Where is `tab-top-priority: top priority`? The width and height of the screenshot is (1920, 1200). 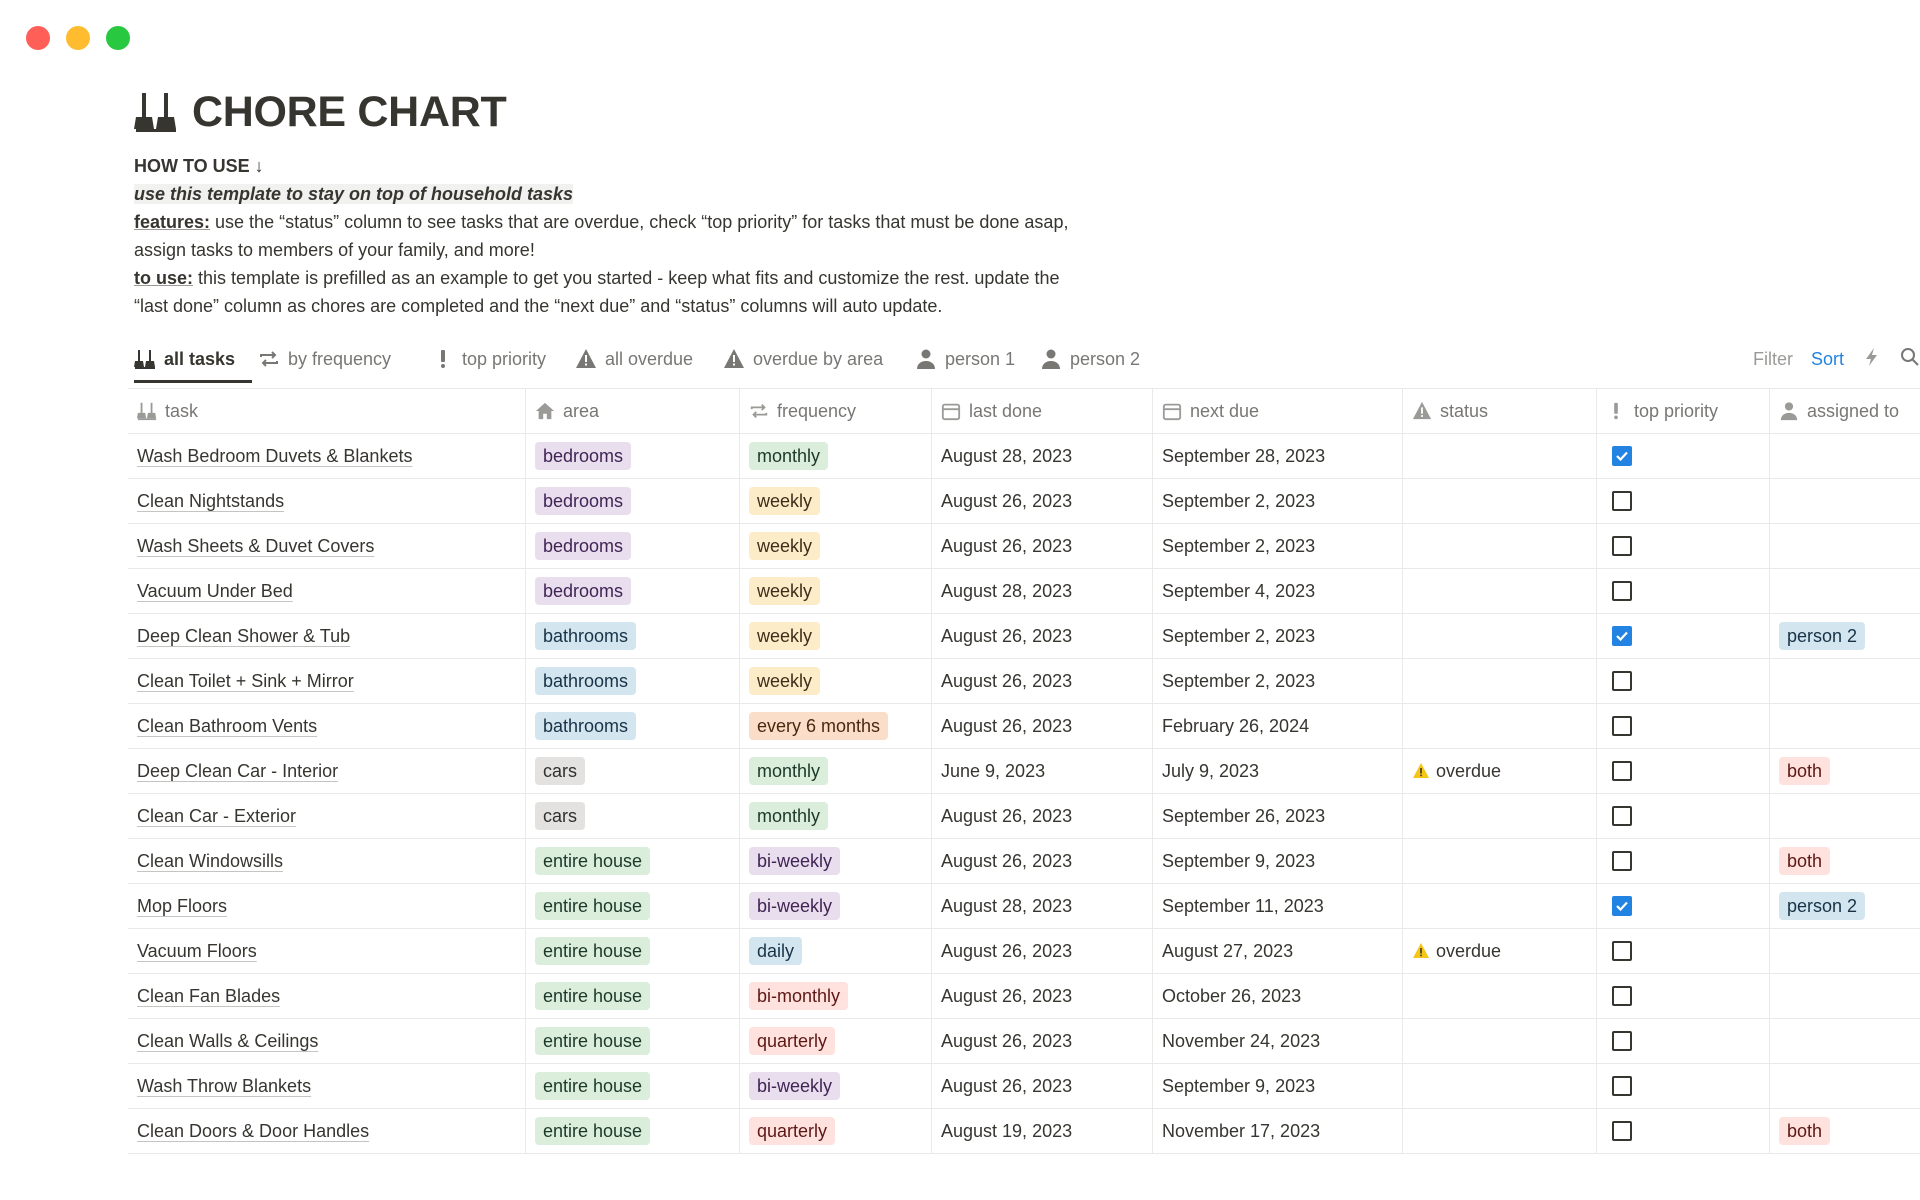
tab-top-priority: top priority is located at coordinates (489, 359).